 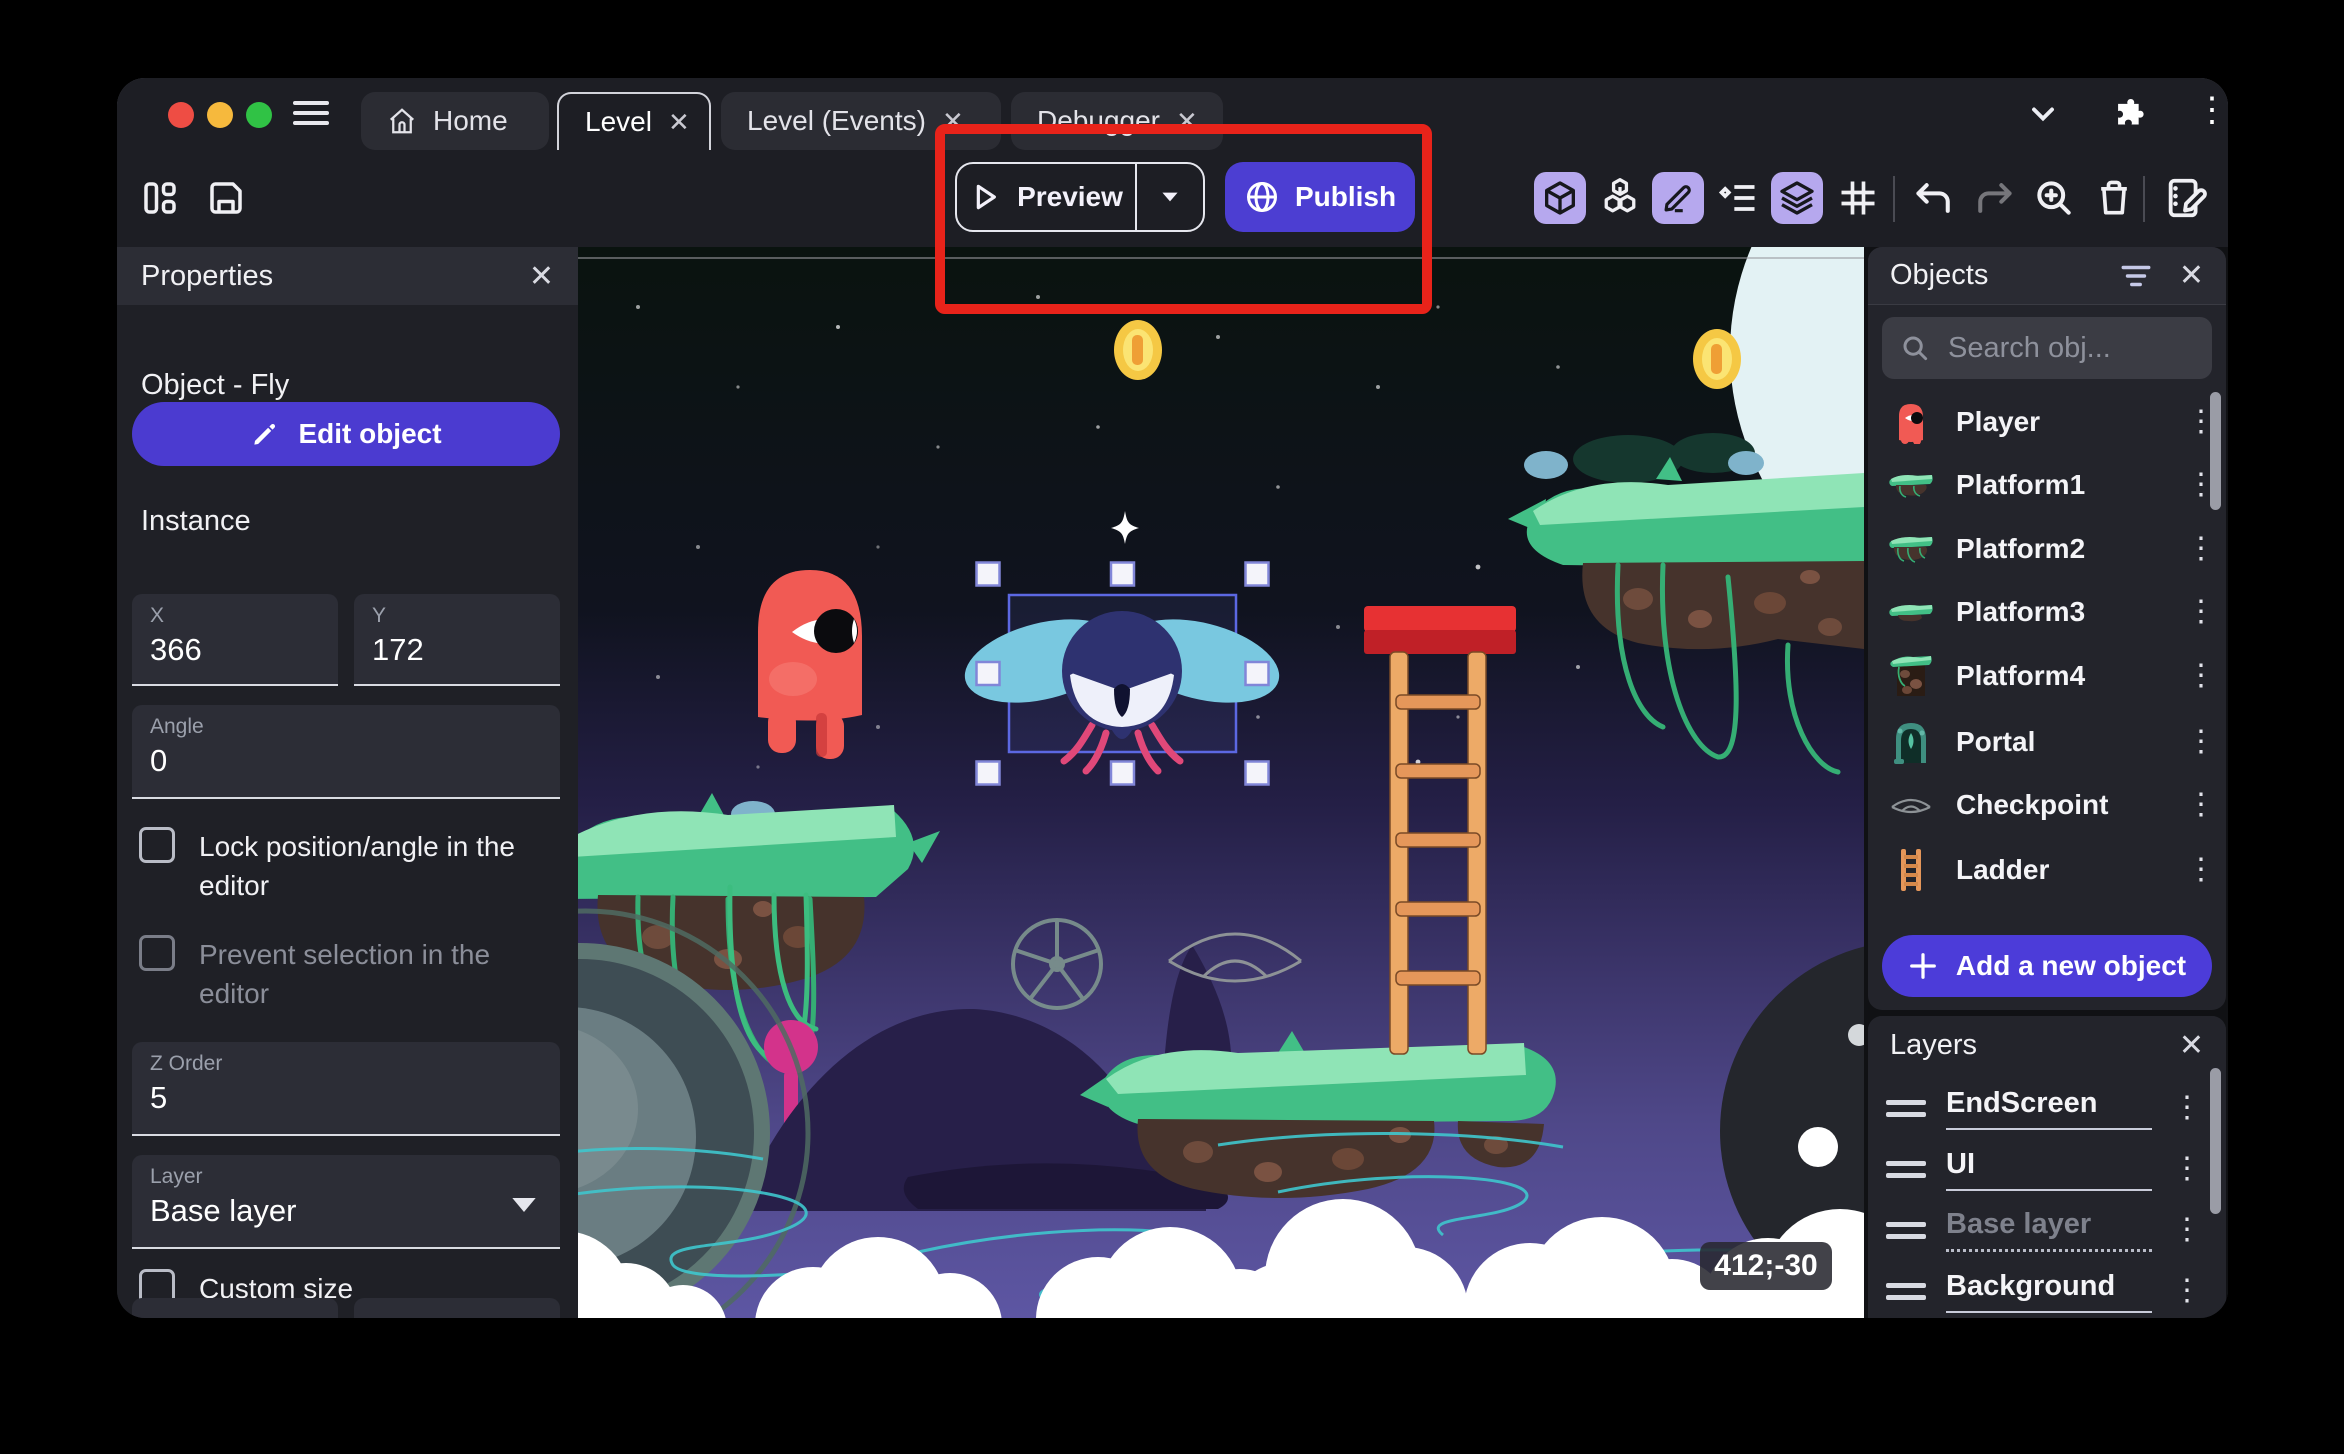 What do you see at coordinates (177, 726) in the screenshot?
I see `angle-field-label: Angle` at bounding box center [177, 726].